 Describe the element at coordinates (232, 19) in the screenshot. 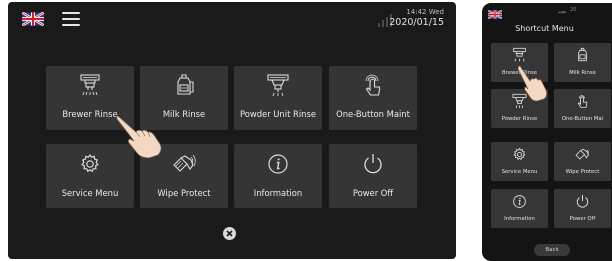

I see `top-bar: 14:42 Wed 2020/01/15` at that location.